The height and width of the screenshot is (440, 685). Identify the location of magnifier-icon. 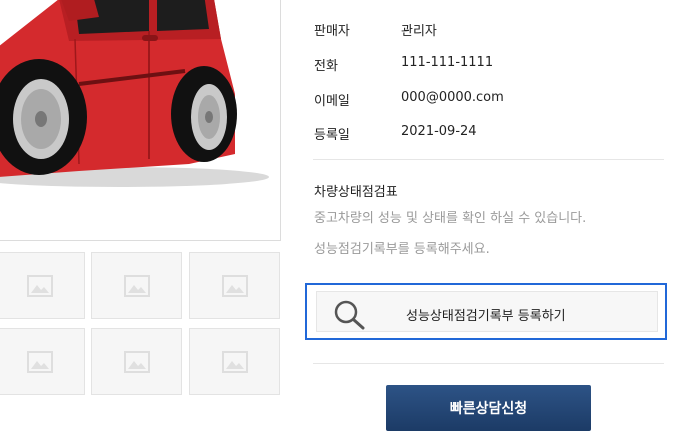
(349, 315).